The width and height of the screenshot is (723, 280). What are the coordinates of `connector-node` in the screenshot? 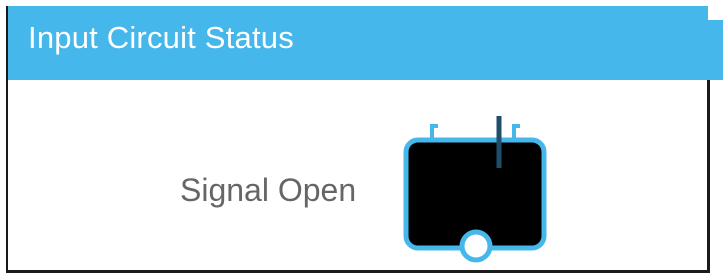 It's located at (476, 246).